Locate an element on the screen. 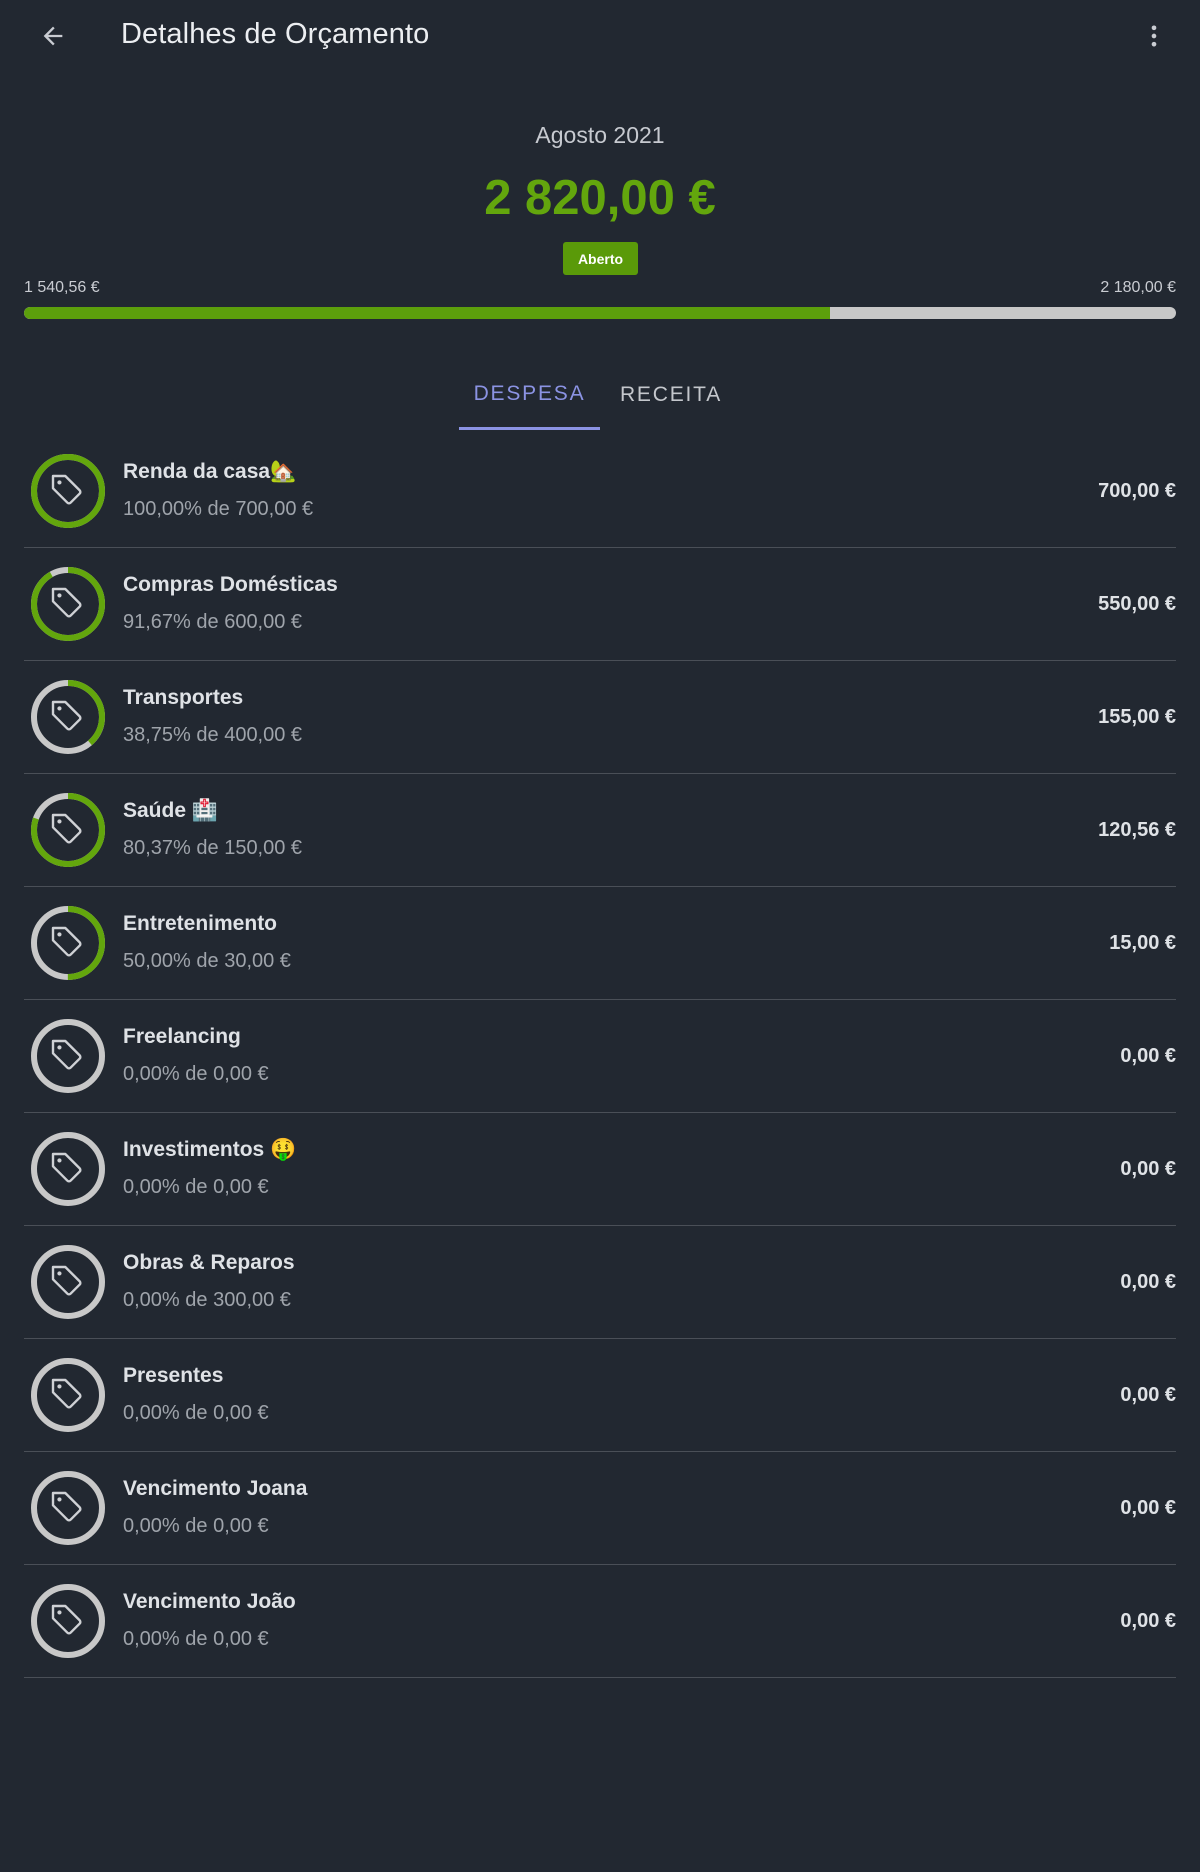  category-name: Vencimento Joana is located at coordinates (215, 1488).